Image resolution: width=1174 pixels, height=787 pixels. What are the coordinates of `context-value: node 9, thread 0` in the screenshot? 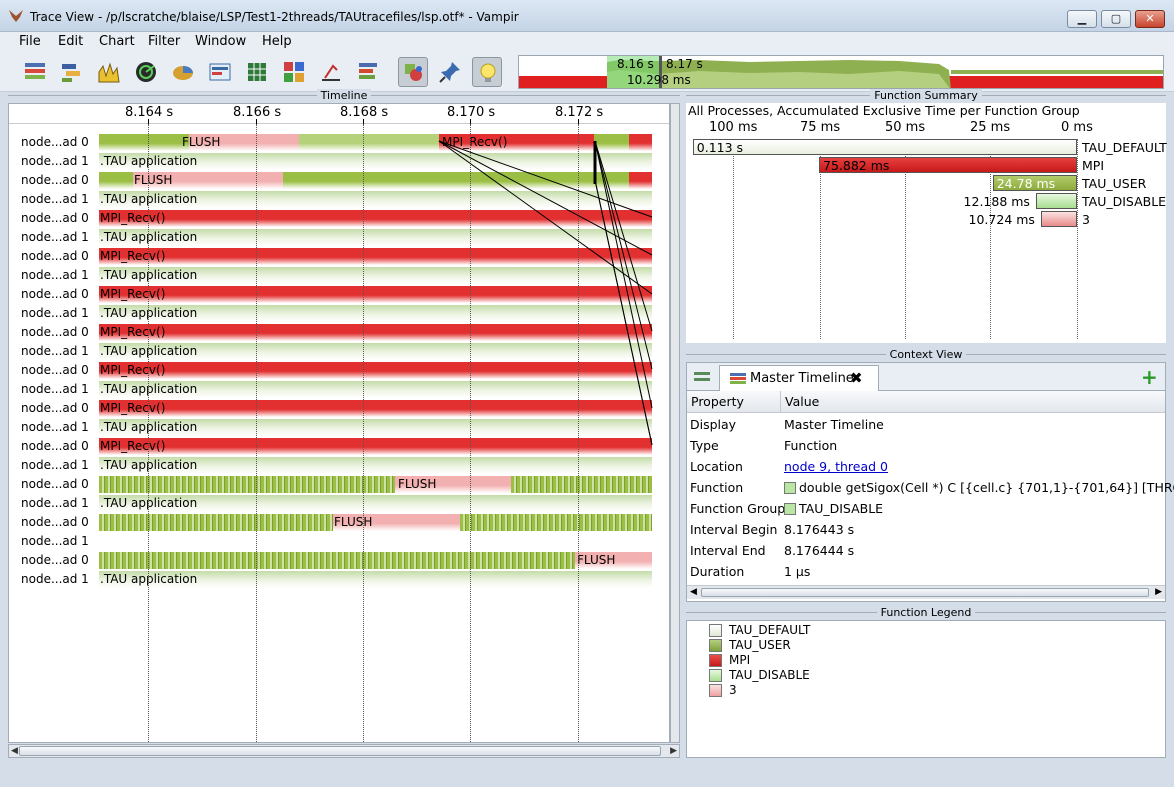 It's located at (836, 466).